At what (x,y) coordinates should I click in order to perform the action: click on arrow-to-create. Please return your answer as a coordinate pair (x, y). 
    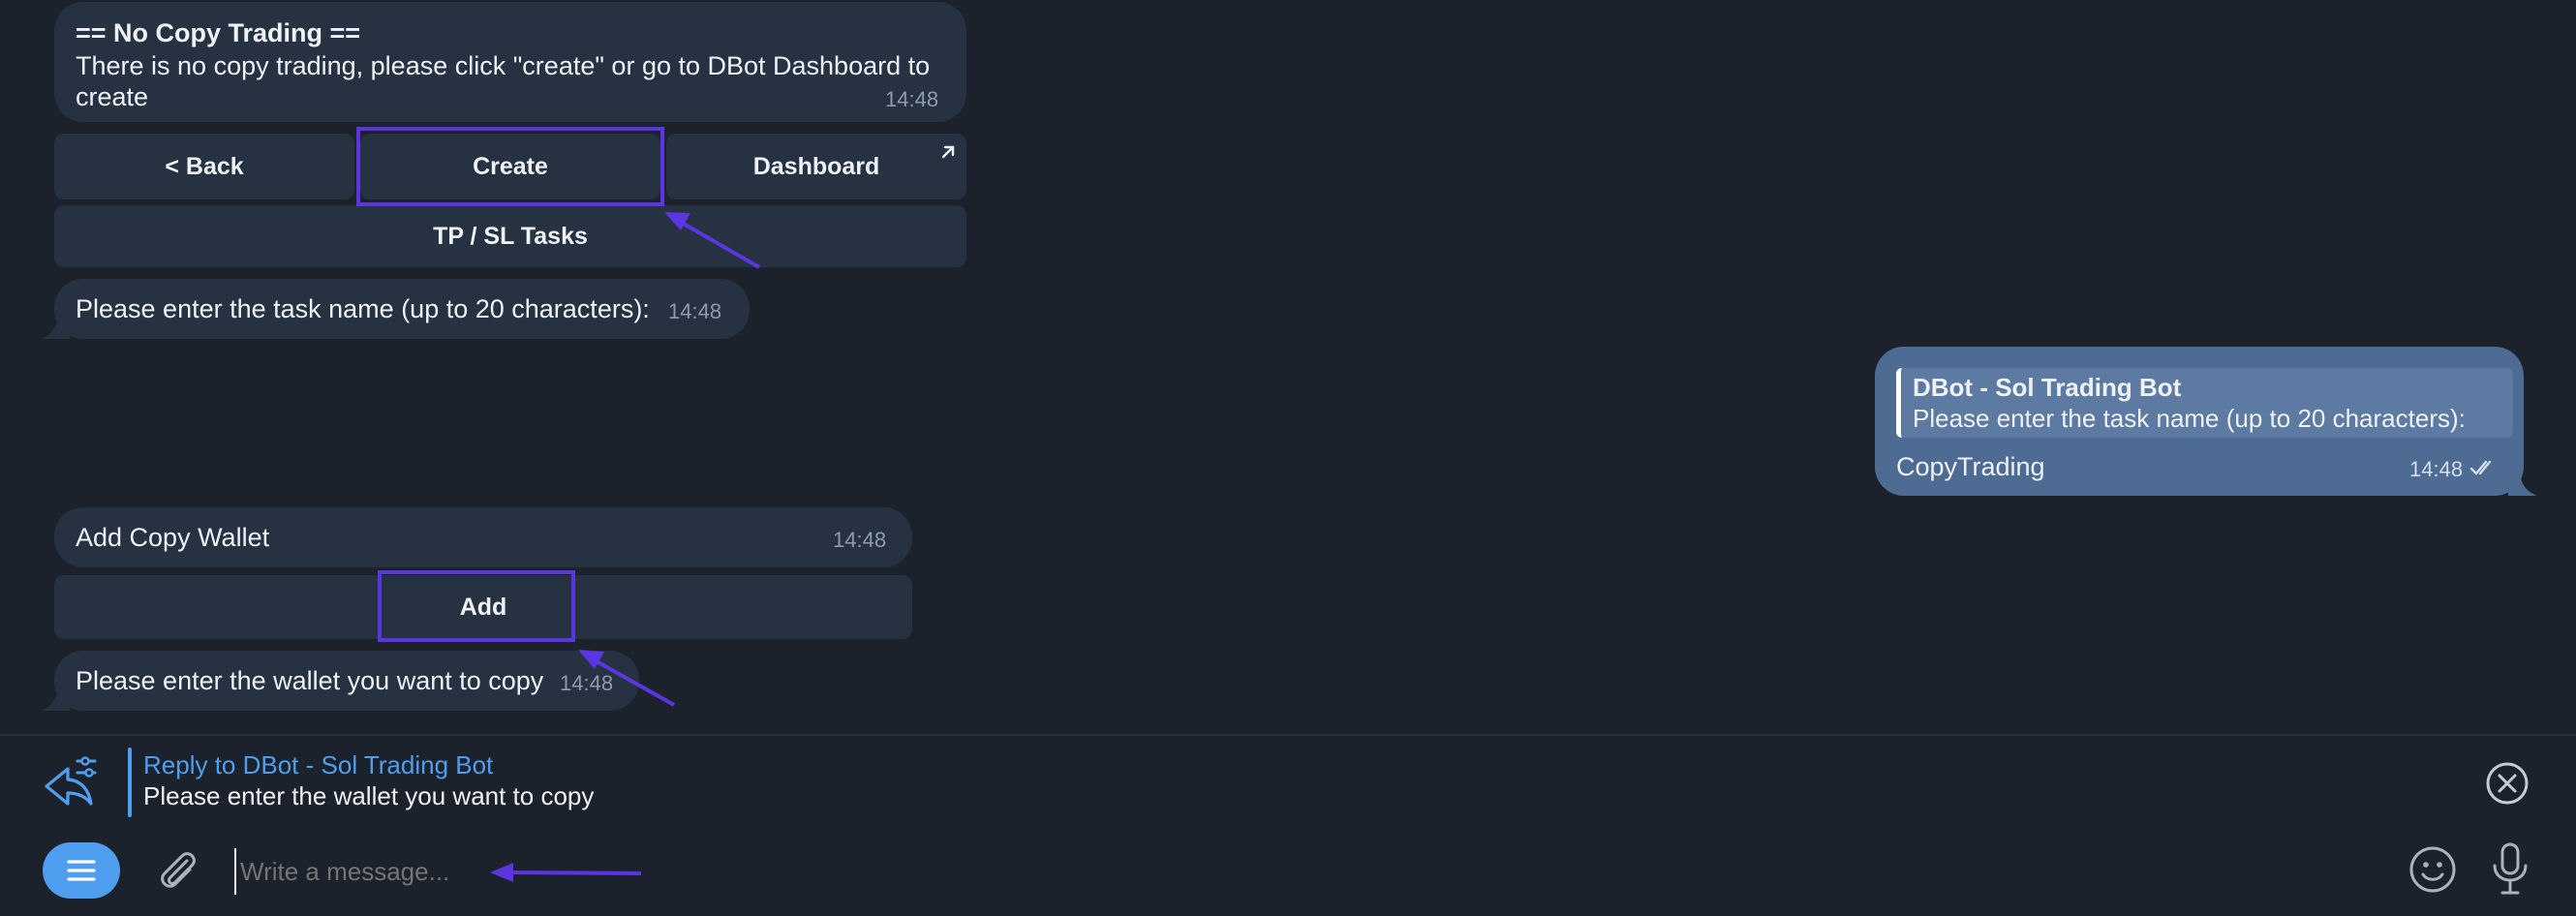
    Looking at the image, I should click on (712, 240).